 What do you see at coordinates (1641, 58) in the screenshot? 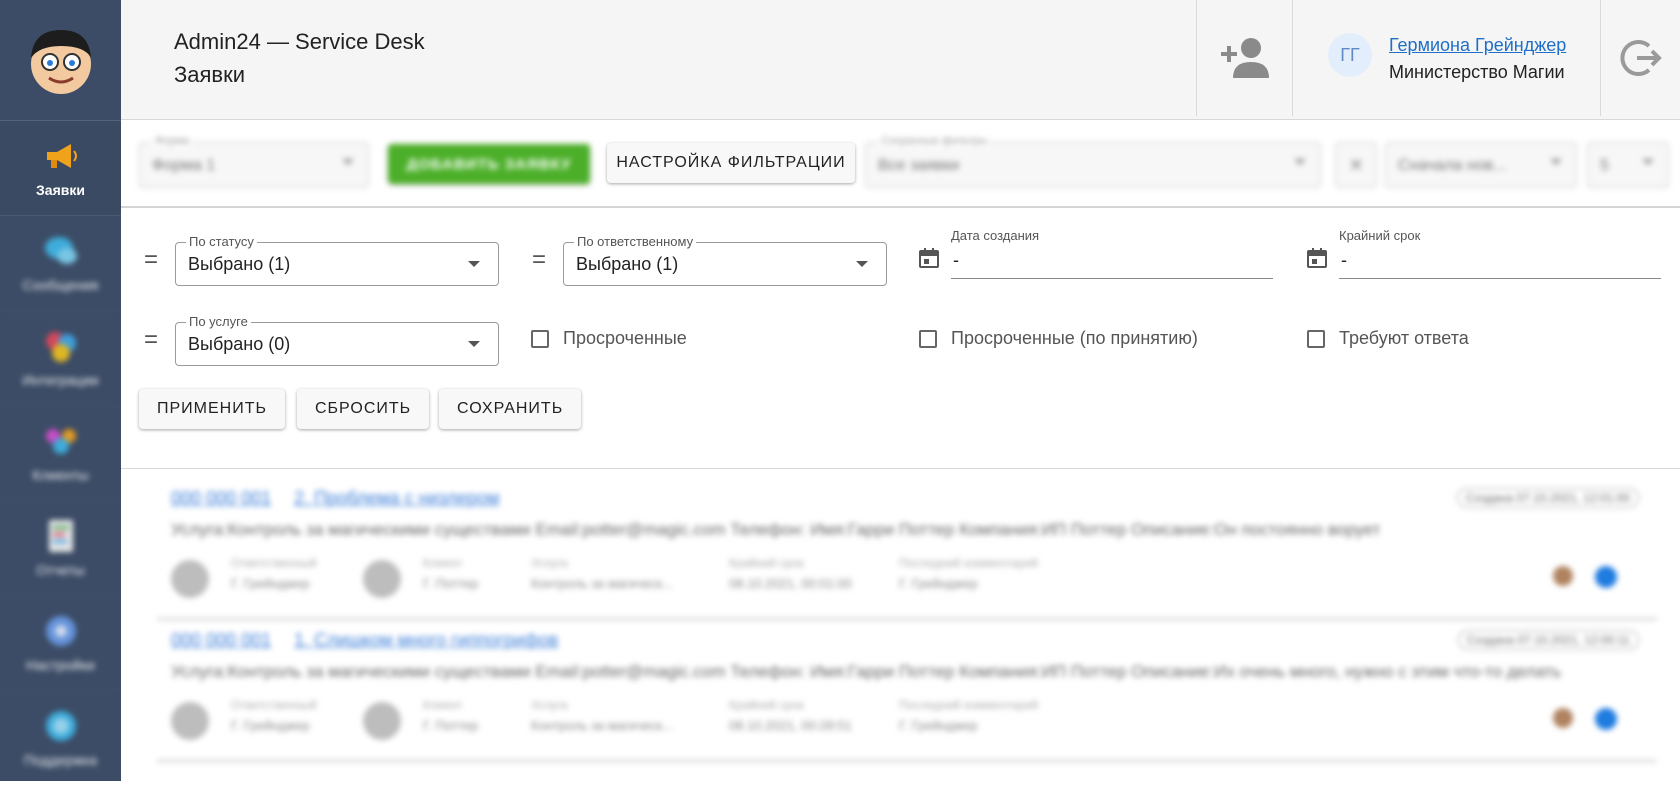
I see `logout-button` at bounding box center [1641, 58].